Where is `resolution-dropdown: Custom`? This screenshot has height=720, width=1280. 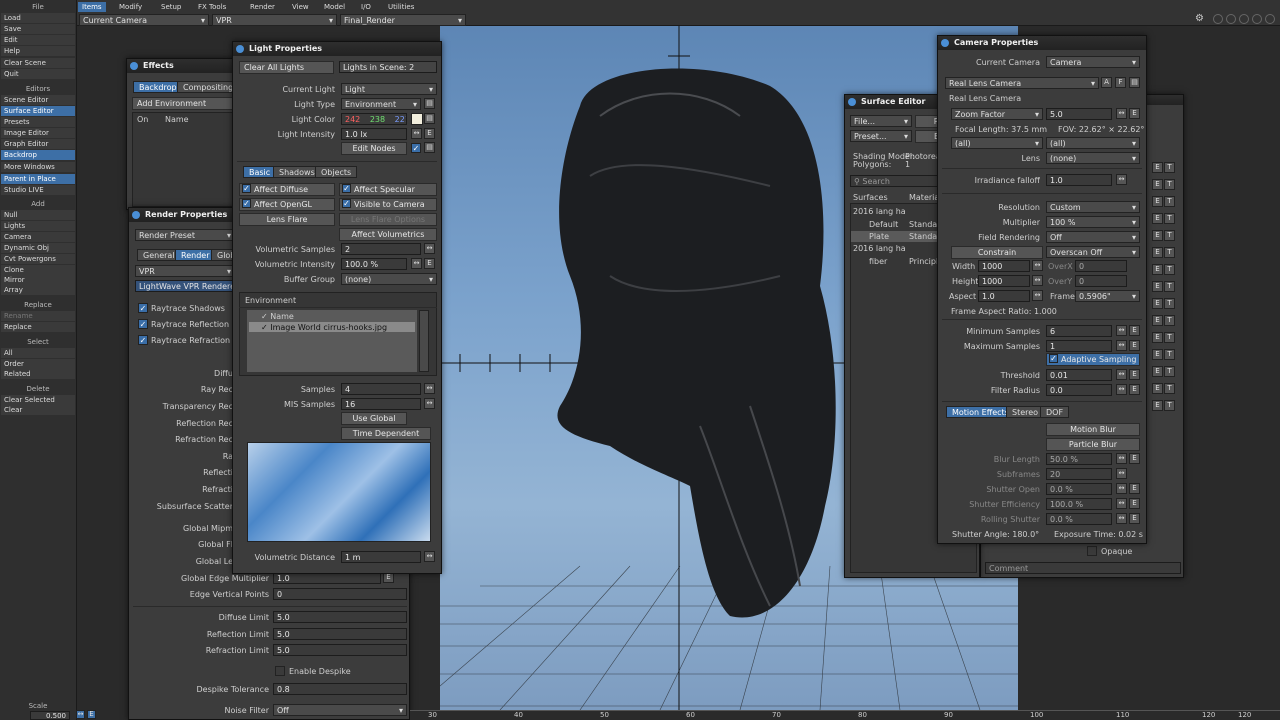 resolution-dropdown: Custom is located at coordinates (1093, 207).